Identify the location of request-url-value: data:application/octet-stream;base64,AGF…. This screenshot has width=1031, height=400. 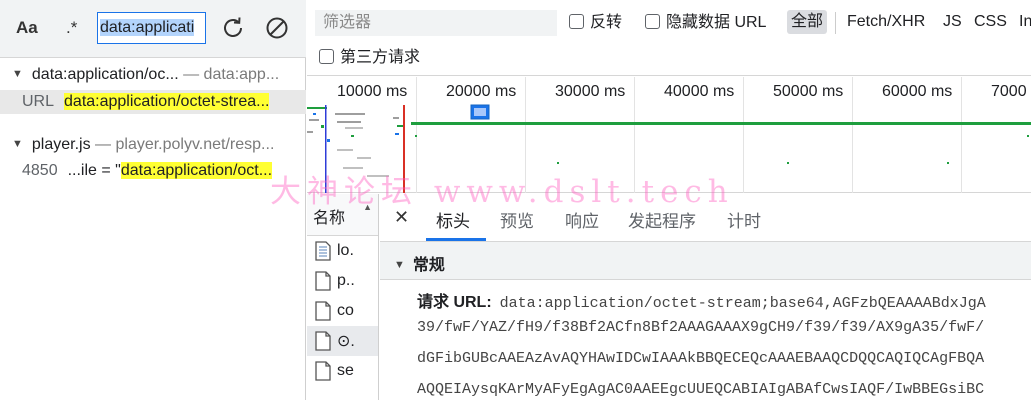
(743, 303).